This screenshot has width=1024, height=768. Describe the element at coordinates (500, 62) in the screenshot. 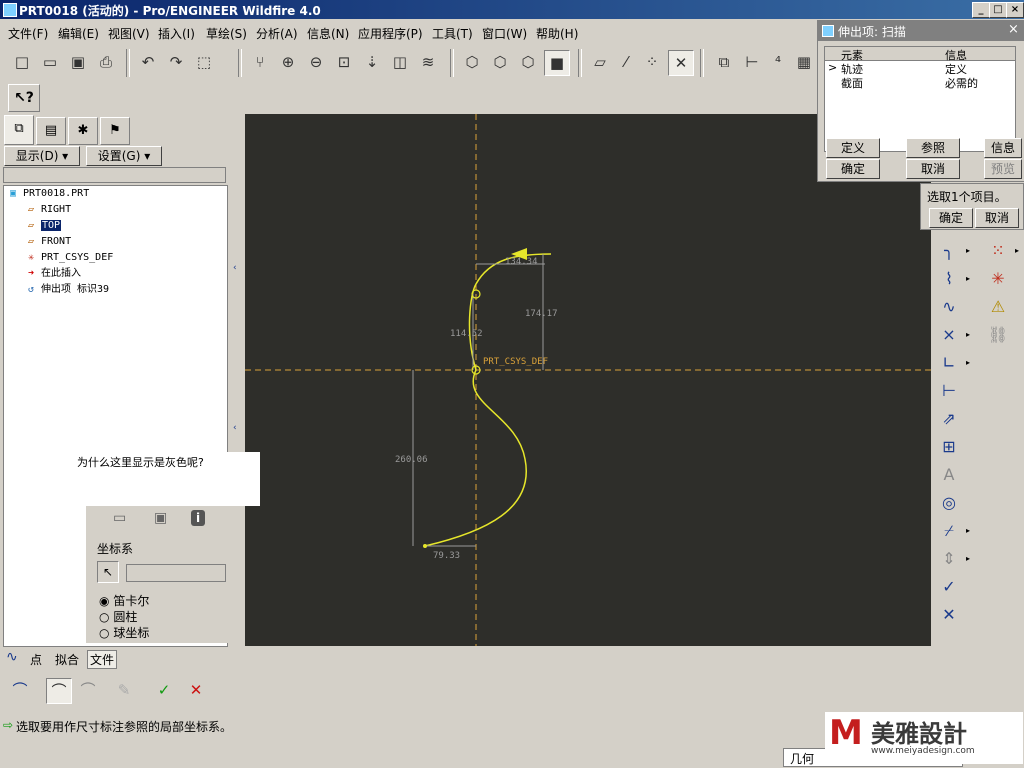

I see `hidden-line-icon: ⬡` at that location.